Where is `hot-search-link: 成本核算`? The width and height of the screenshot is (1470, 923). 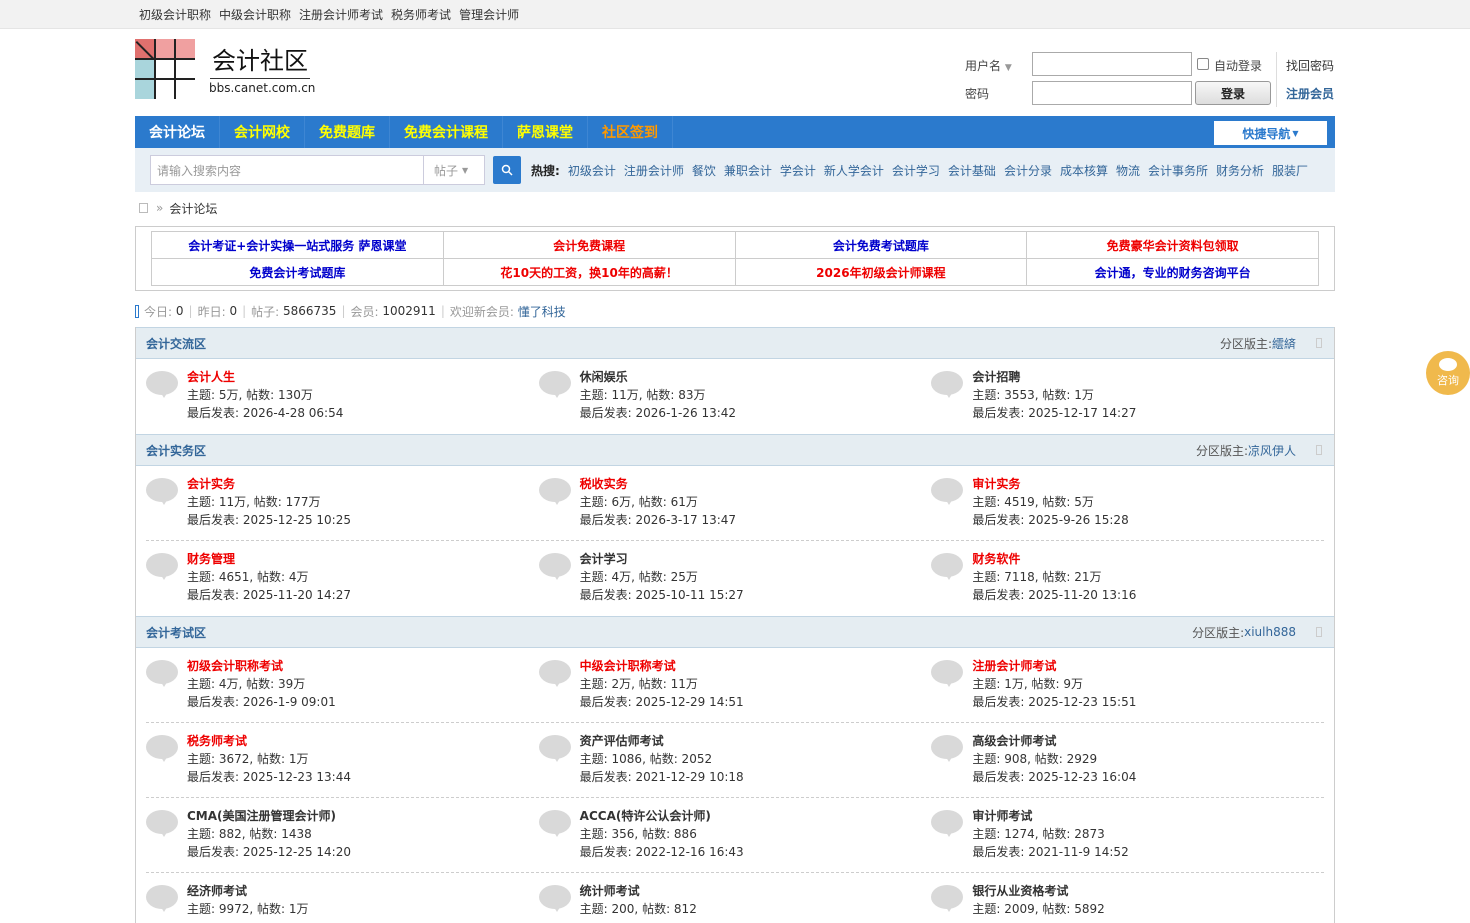 hot-search-link: 成本核算 is located at coordinates (1084, 170).